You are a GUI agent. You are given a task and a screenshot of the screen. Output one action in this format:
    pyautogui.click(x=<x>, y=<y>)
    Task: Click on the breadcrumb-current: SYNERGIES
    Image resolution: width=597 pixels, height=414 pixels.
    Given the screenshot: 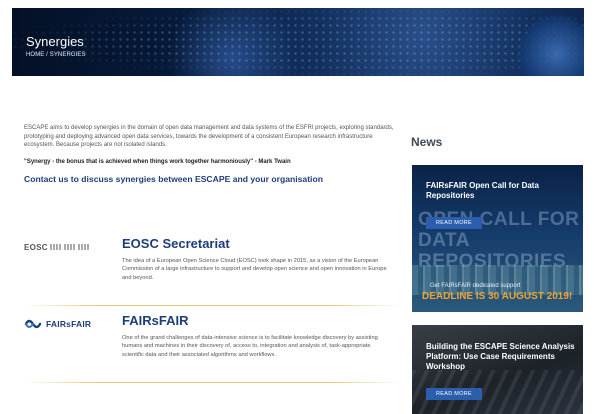 What is the action you would take?
    pyautogui.click(x=67, y=55)
    